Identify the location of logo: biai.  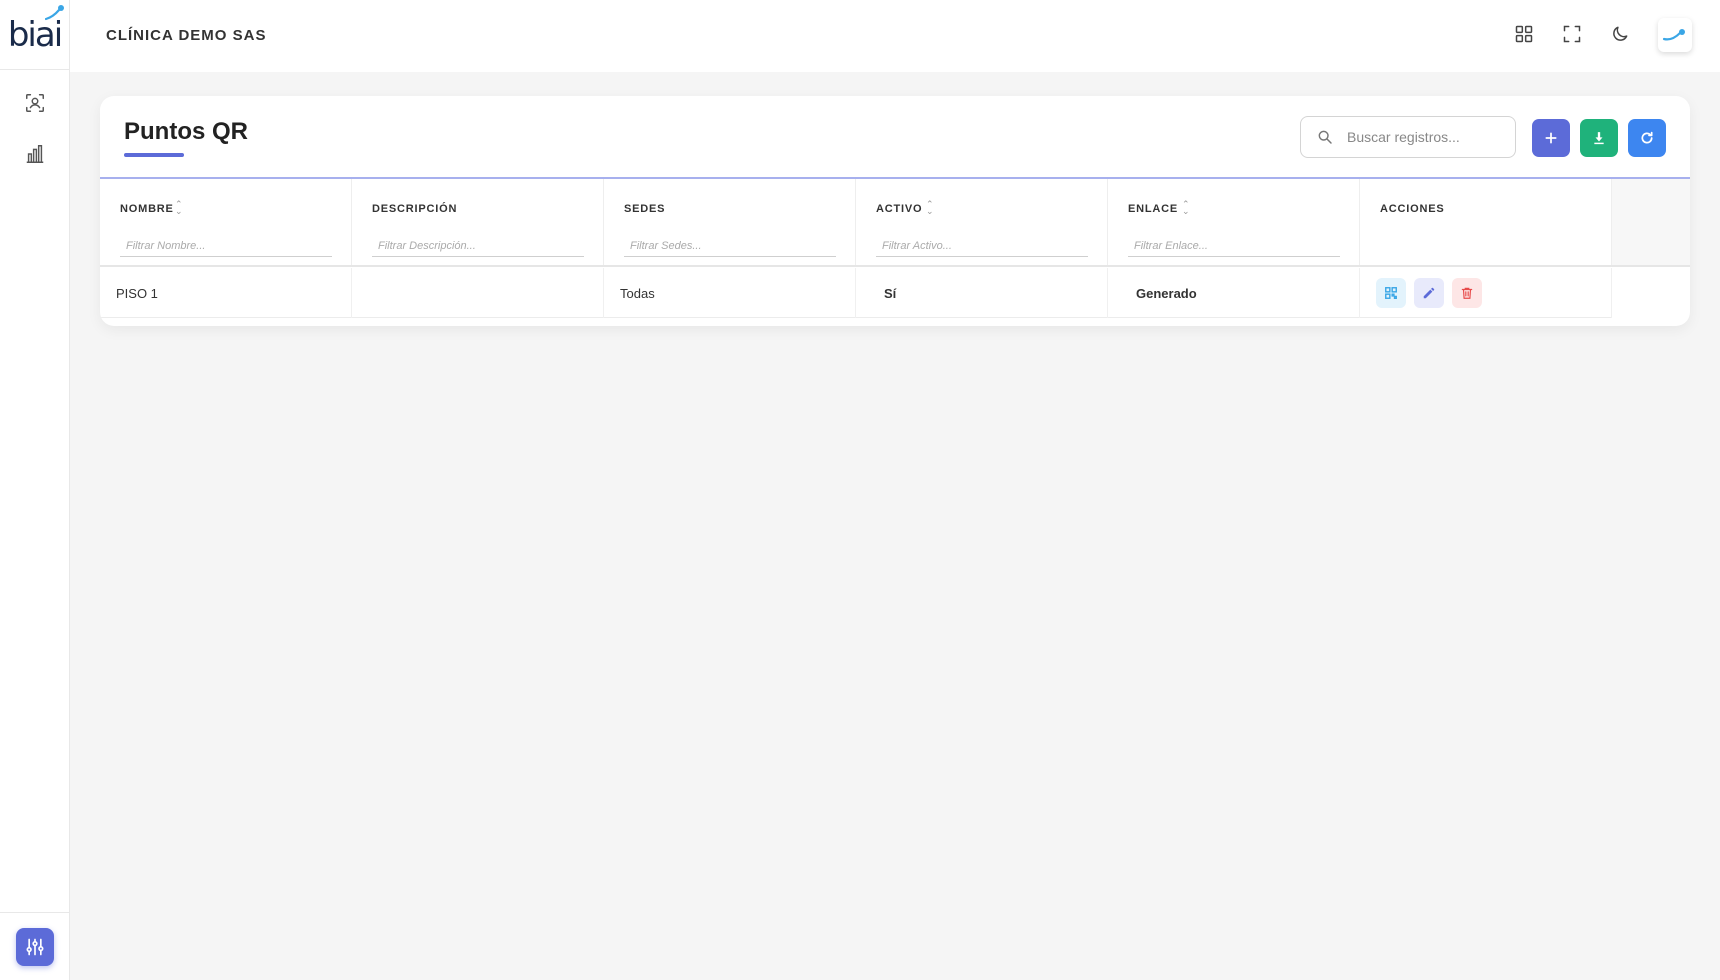
(34, 35).